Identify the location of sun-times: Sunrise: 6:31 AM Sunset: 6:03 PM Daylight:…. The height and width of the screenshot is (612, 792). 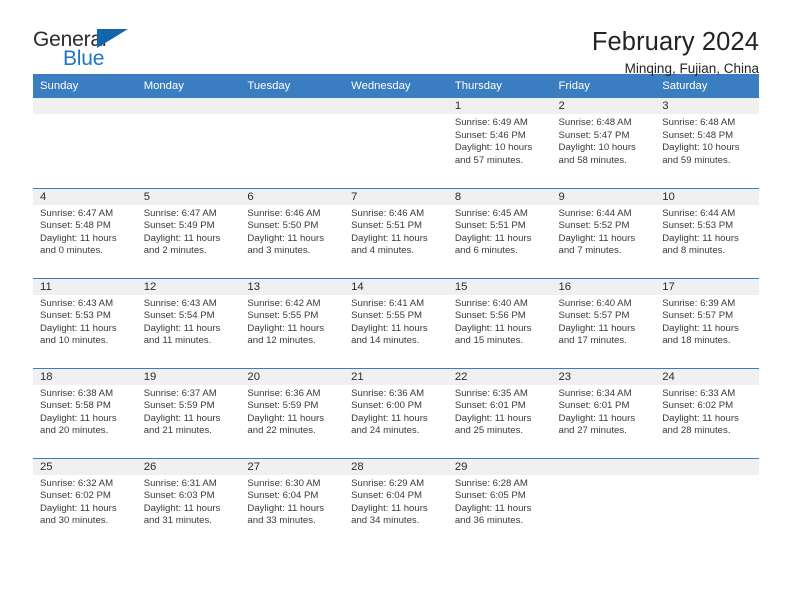
(189, 501).